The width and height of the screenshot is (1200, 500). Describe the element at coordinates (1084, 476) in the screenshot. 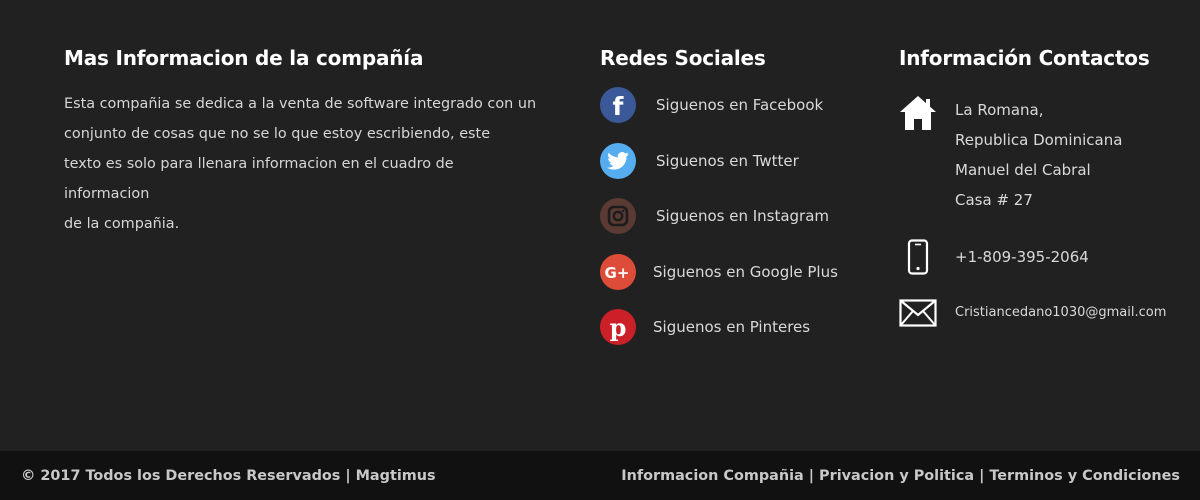

I see `footer-link-terms: Terminos y Condiciones` at that location.